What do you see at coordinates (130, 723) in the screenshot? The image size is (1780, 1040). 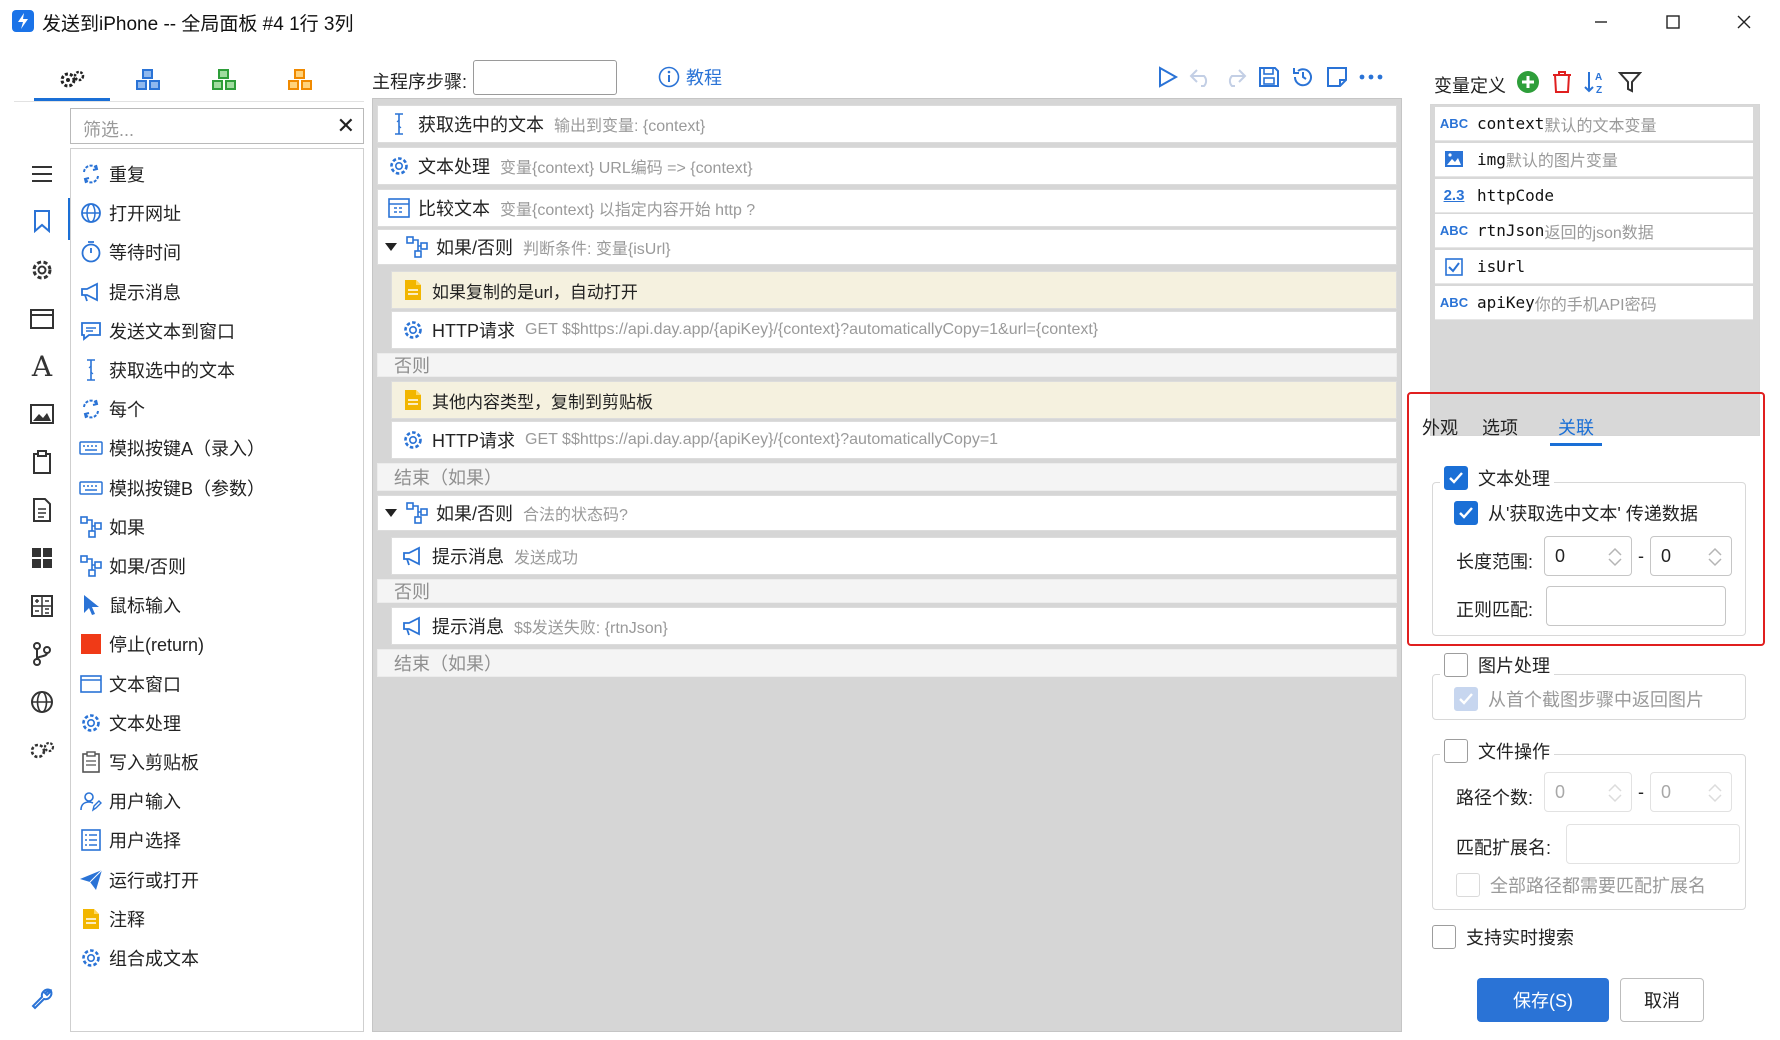 I see `step-type-item: 文本处理` at bounding box center [130, 723].